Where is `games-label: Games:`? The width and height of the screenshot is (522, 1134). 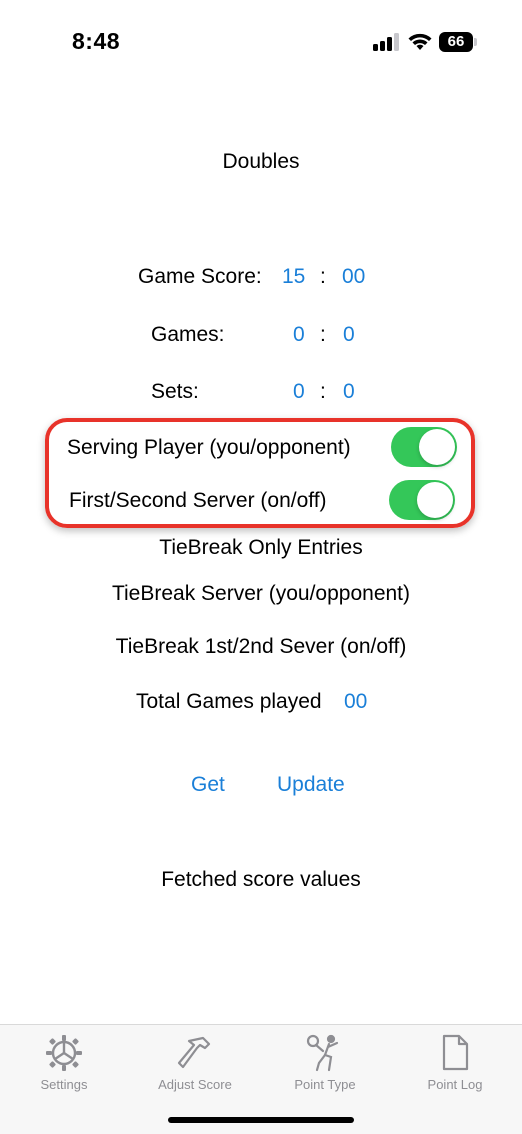
games-label: Games: is located at coordinates (188, 334).